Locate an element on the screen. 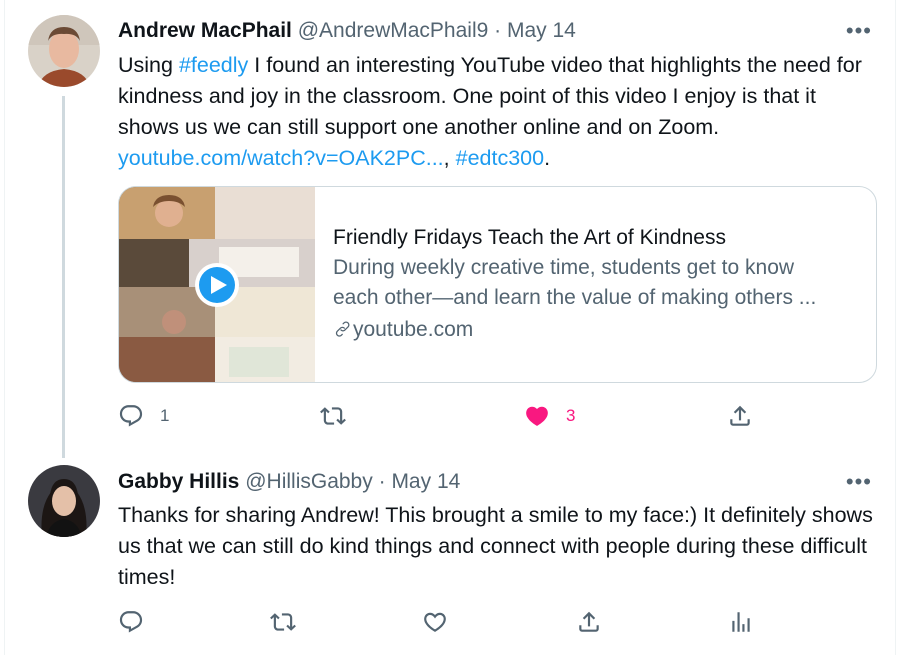 The height and width of the screenshot is (655, 900). display-name: Gabby Hillis is located at coordinates (178, 481).